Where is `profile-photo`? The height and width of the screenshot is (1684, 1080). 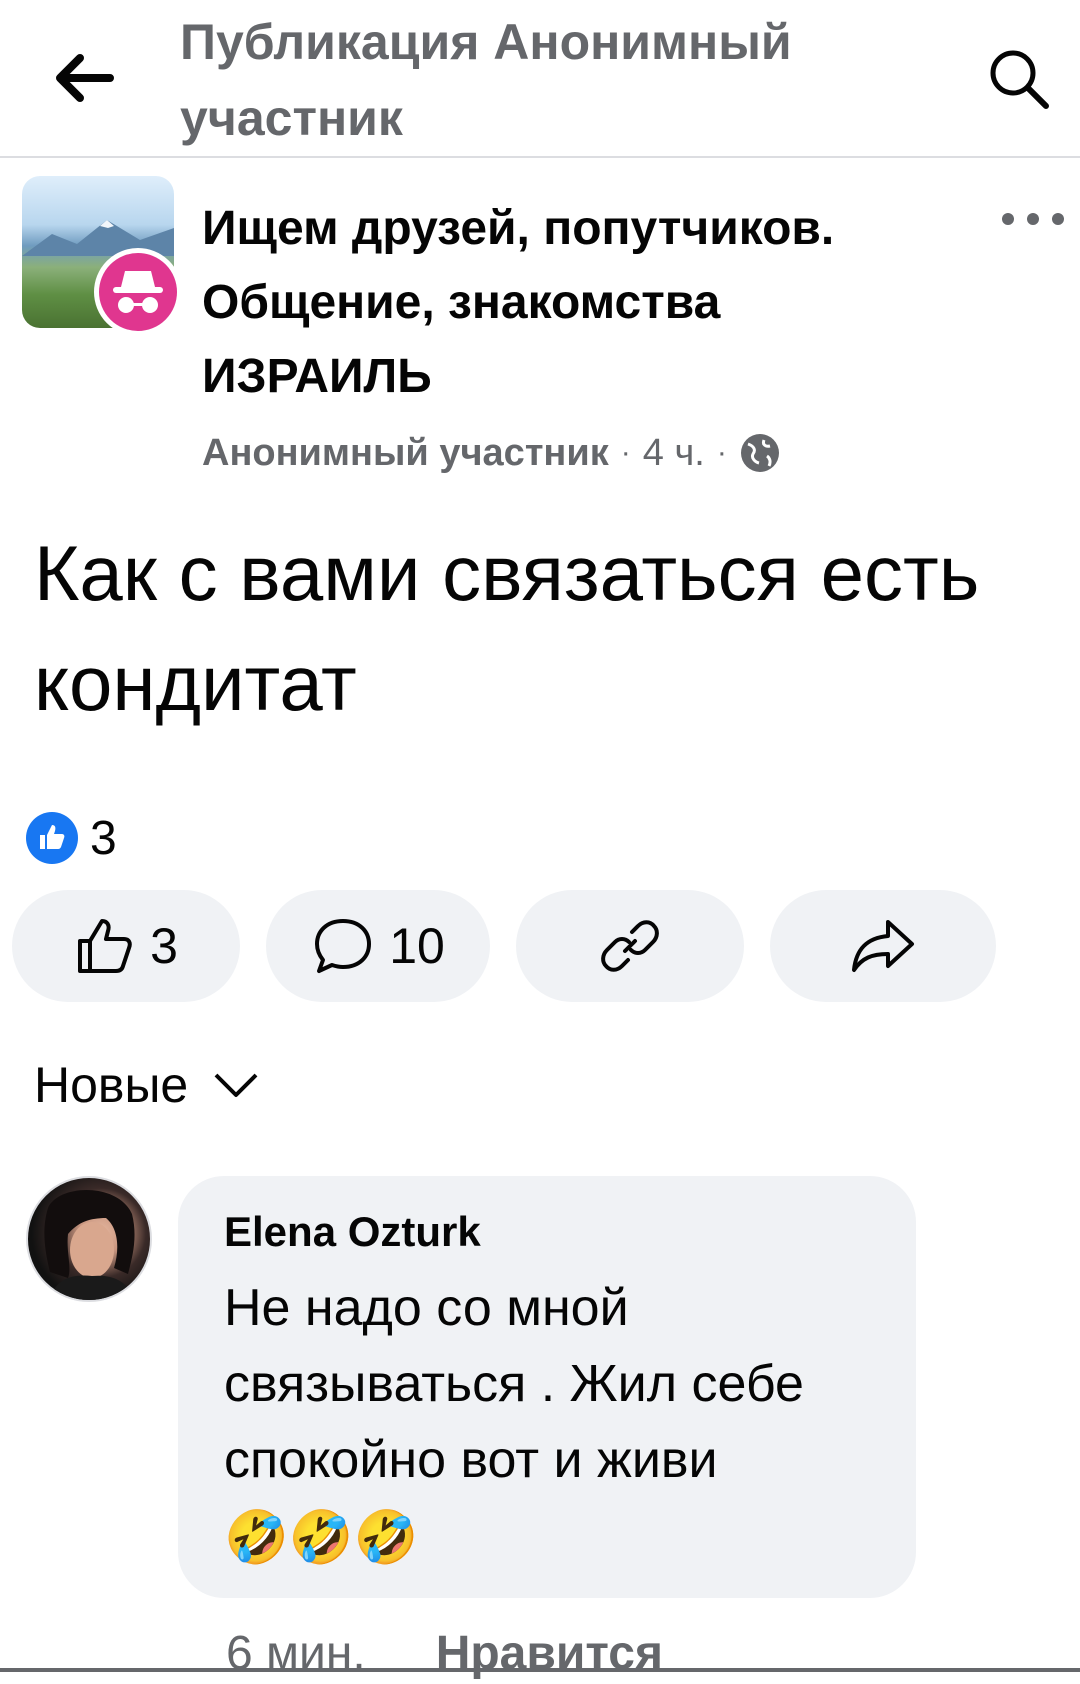
profile-photo is located at coordinates (89, 1244).